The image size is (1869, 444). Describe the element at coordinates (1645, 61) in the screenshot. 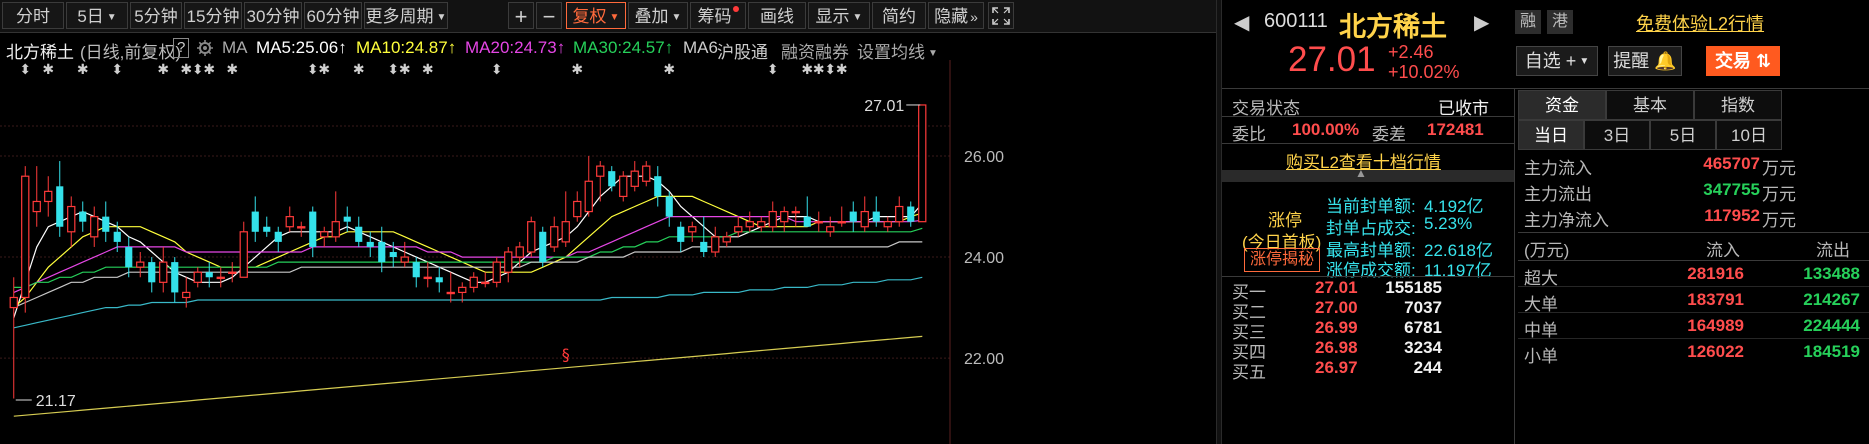

I see `alert-button: 提醒 🔔` at that location.